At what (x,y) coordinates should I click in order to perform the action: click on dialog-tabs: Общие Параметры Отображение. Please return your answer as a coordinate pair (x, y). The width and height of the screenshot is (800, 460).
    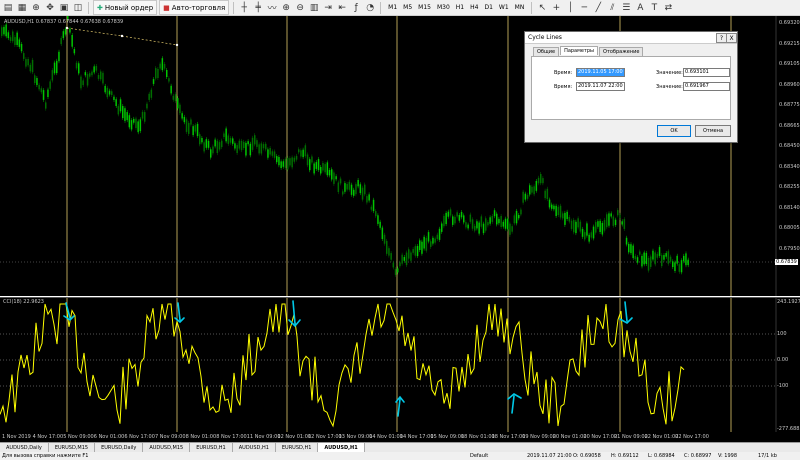
    Looking at the image, I should click on (588, 51).